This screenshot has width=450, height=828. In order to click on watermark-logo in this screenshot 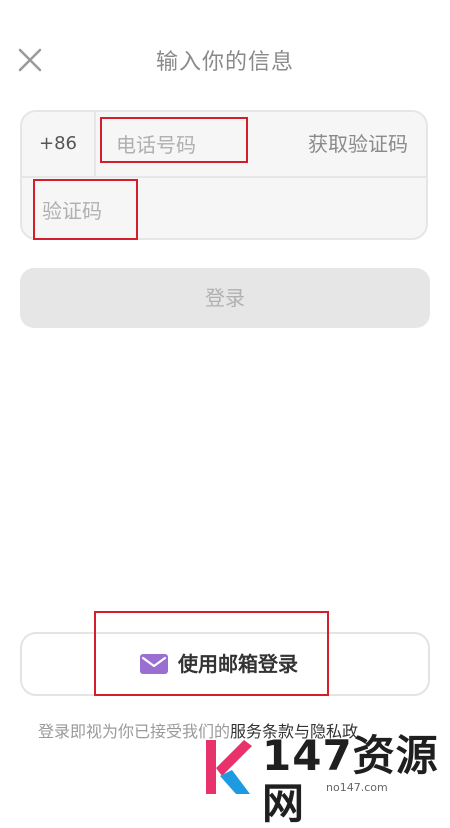, I will do `click(229, 767)`.